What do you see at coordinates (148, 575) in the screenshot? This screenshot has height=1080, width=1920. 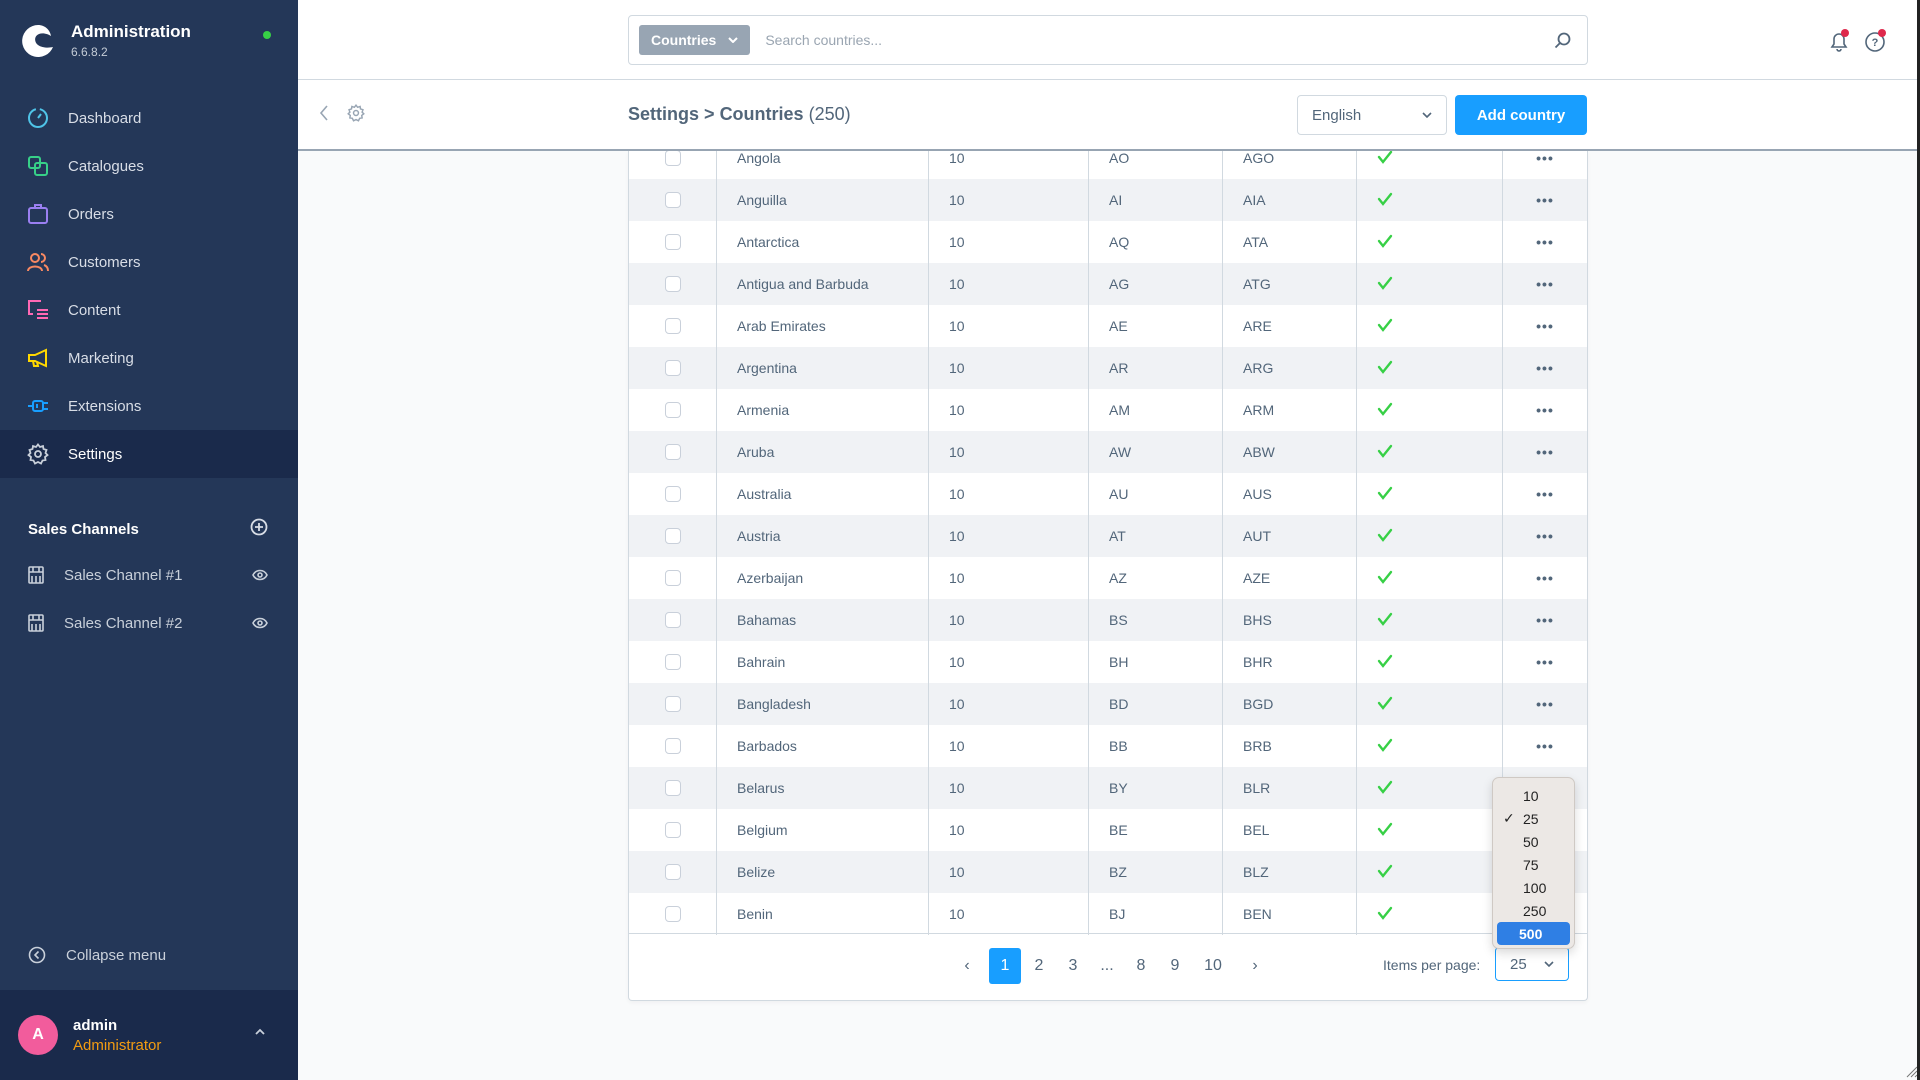 I see `sales-channel-item: Sales Channel #1` at bounding box center [148, 575].